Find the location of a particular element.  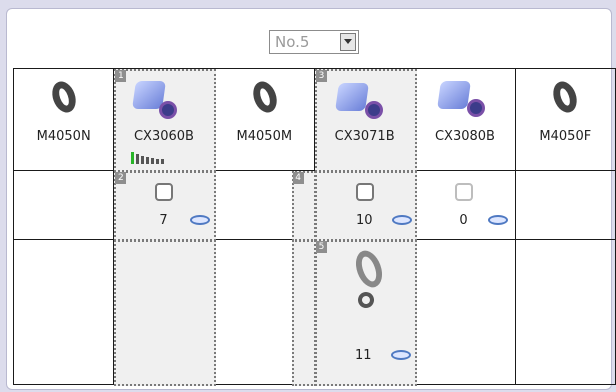

cell-r3-c6 is located at coordinates (565, 312).